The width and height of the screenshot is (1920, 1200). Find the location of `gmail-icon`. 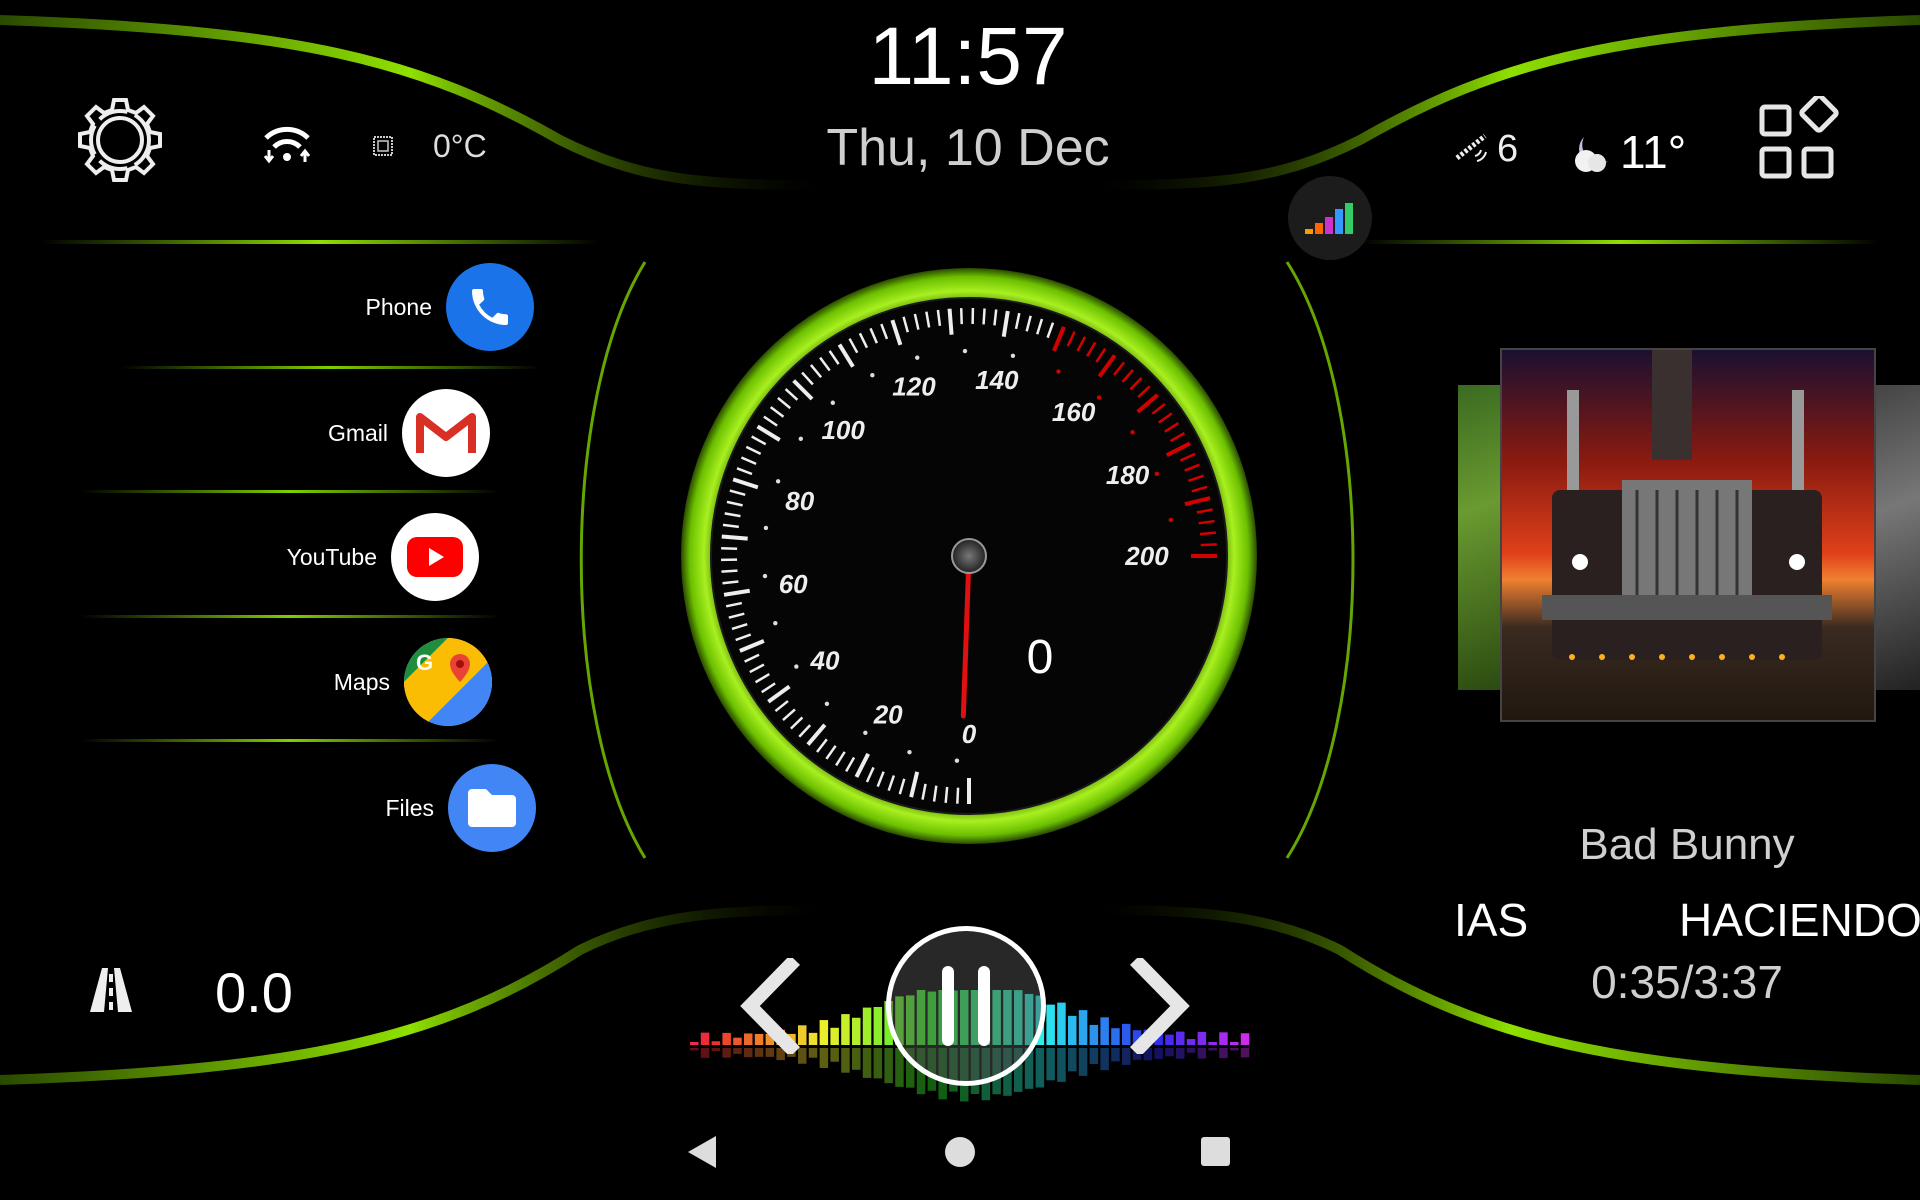

gmail-icon is located at coordinates (446, 433).